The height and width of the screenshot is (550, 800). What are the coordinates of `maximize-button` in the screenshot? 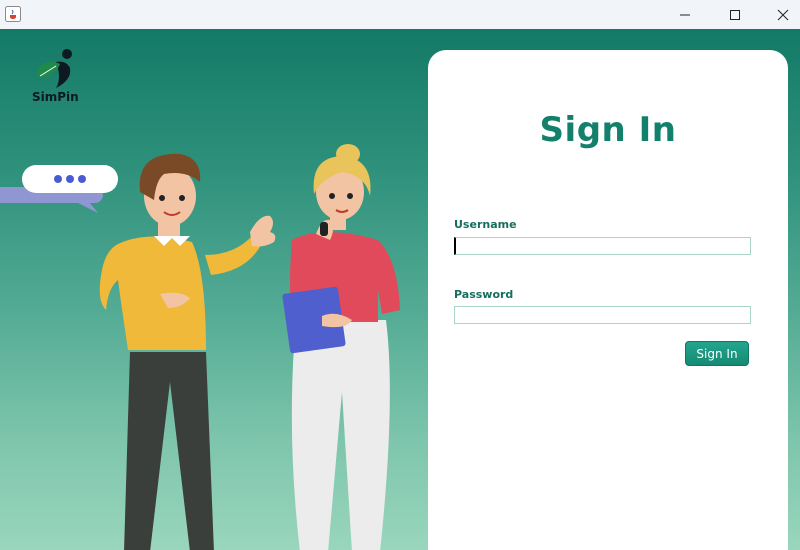 It's located at (735, 14).